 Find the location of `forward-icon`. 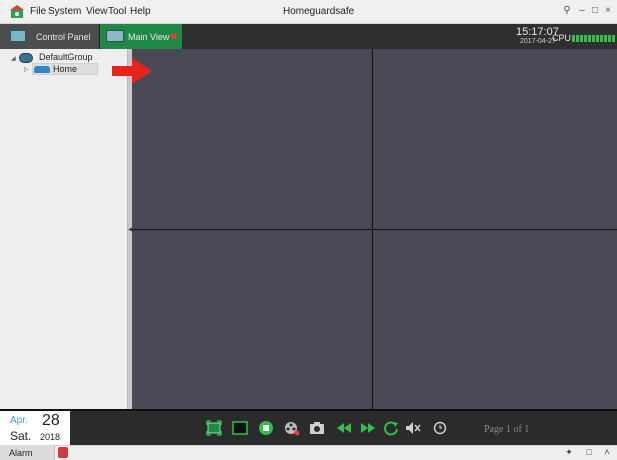

forward-icon is located at coordinates (368, 428).